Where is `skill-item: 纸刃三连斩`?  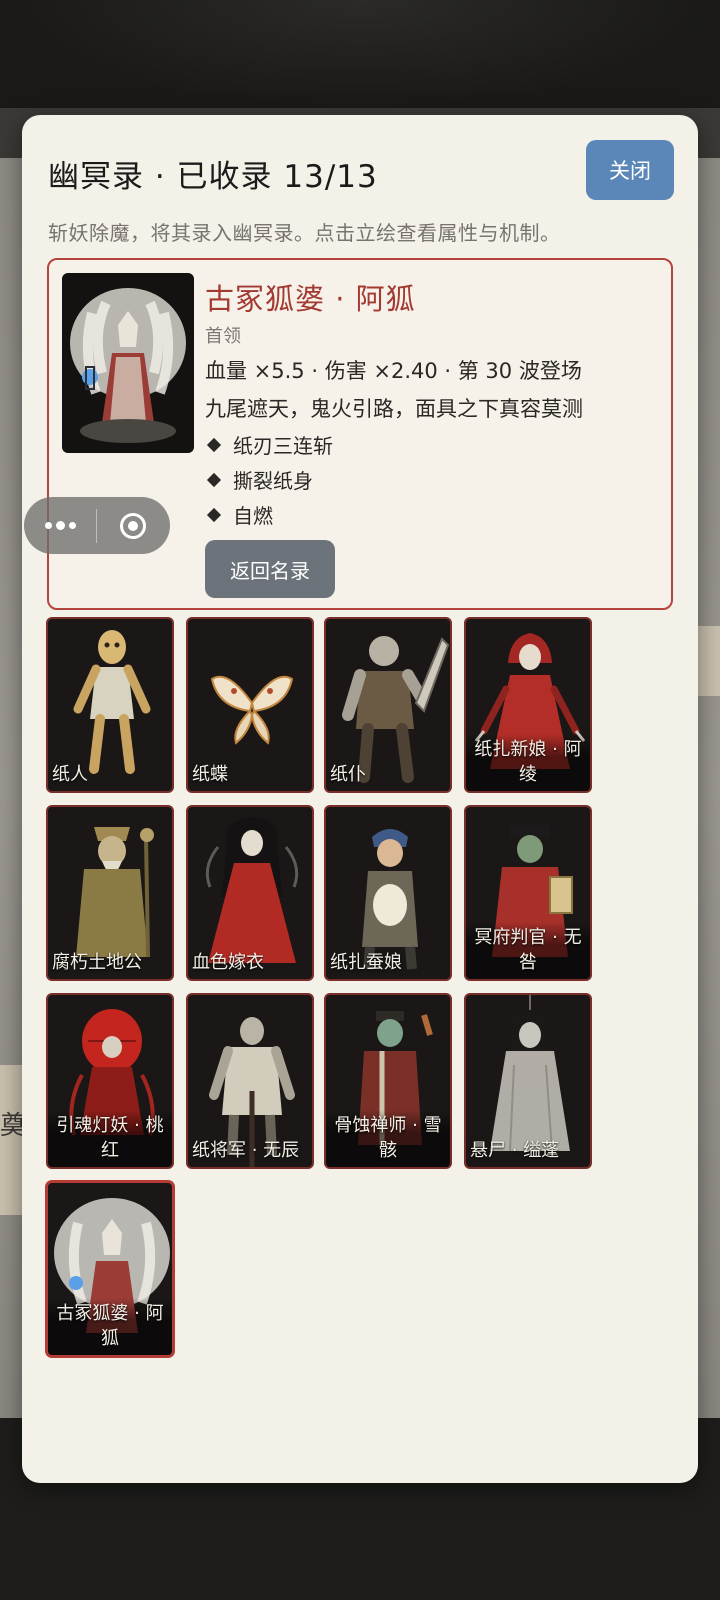 skill-item: 纸刃三连斩 is located at coordinates (269, 444).